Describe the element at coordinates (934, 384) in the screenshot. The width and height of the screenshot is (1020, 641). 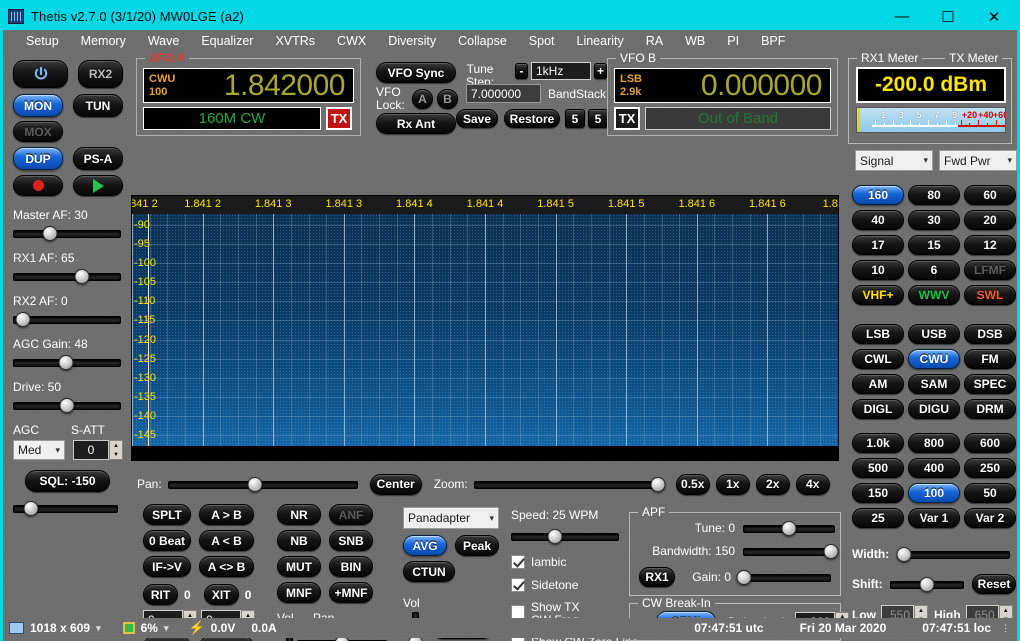
I see `mode-sam-button: SAM` at that location.